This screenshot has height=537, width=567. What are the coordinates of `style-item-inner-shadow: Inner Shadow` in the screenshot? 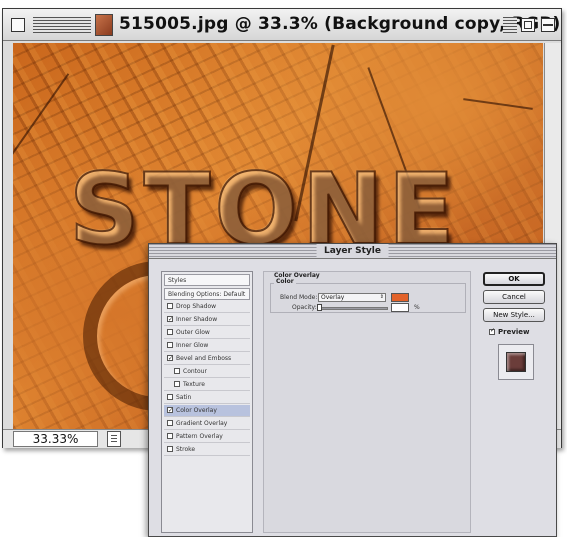 It's located at (207, 320).